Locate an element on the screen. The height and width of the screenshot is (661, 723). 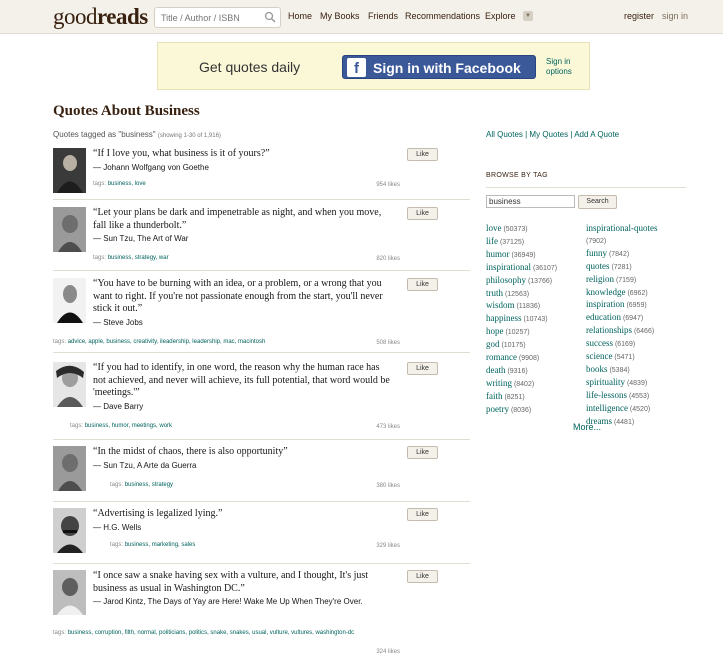
tag-name: funny is located at coordinates (596, 253).